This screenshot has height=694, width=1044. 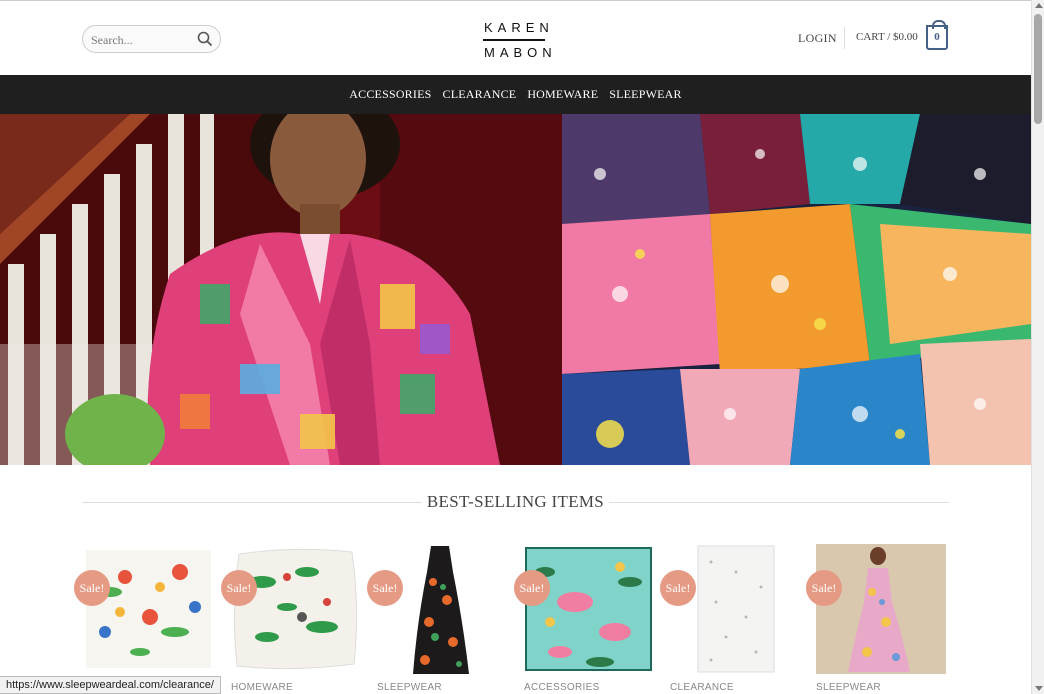 What do you see at coordinates (1039, 688) in the screenshot?
I see `scroll-down-arrow-icon` at bounding box center [1039, 688].